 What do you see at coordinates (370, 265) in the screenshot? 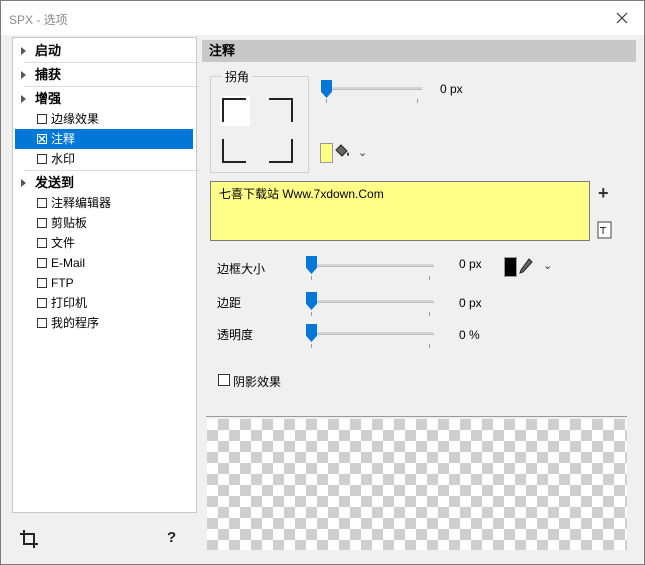
I see `border-size-slider` at bounding box center [370, 265].